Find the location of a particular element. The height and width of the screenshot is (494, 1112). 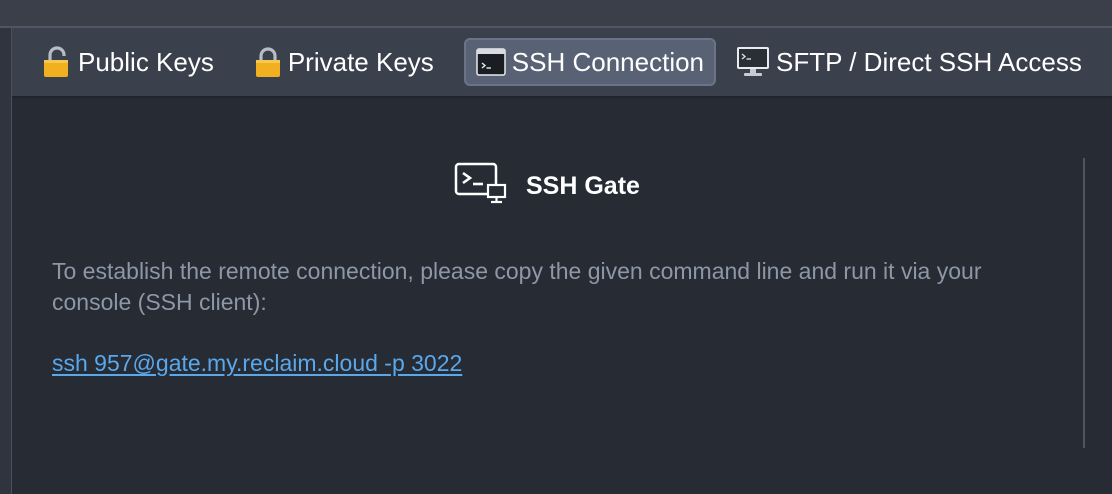

tab-ssh-connection-label: SSH Connection is located at coordinates (608, 61).